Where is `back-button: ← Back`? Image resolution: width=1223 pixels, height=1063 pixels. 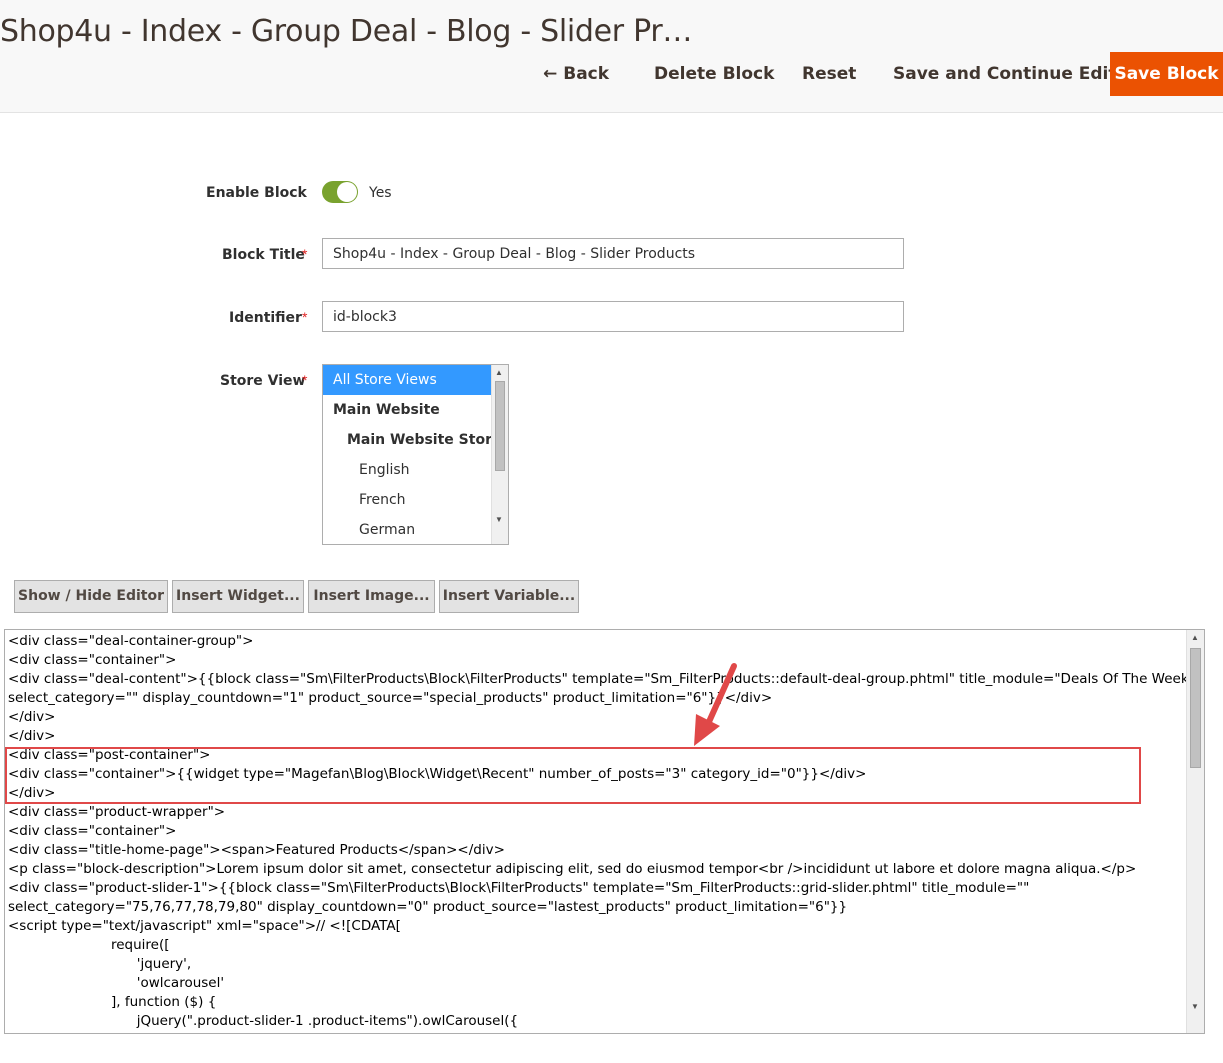 back-button: ← Back is located at coordinates (576, 74).